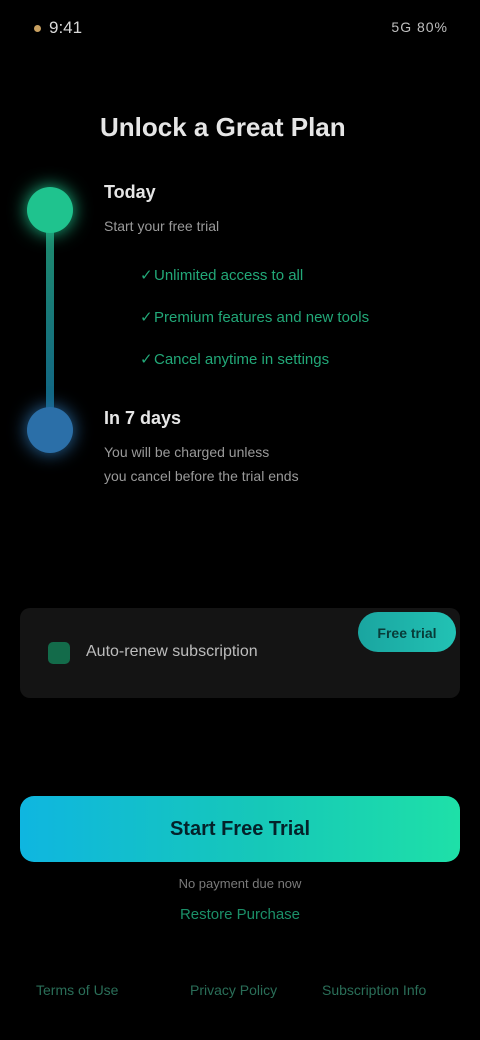 The width and height of the screenshot is (480, 1040). I want to click on status-time: 9:41, so click(58, 28).